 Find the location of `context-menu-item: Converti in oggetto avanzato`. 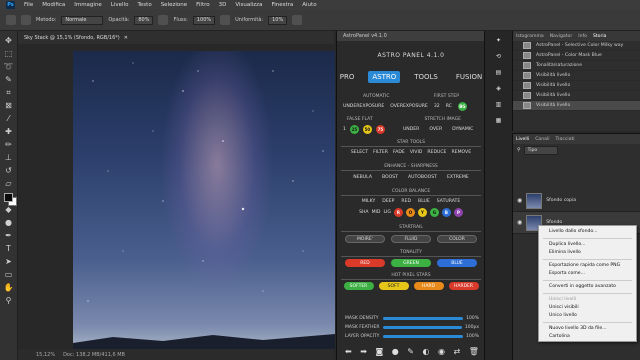

context-menu-item: Converti in oggetto avanzato is located at coordinates (587, 287).